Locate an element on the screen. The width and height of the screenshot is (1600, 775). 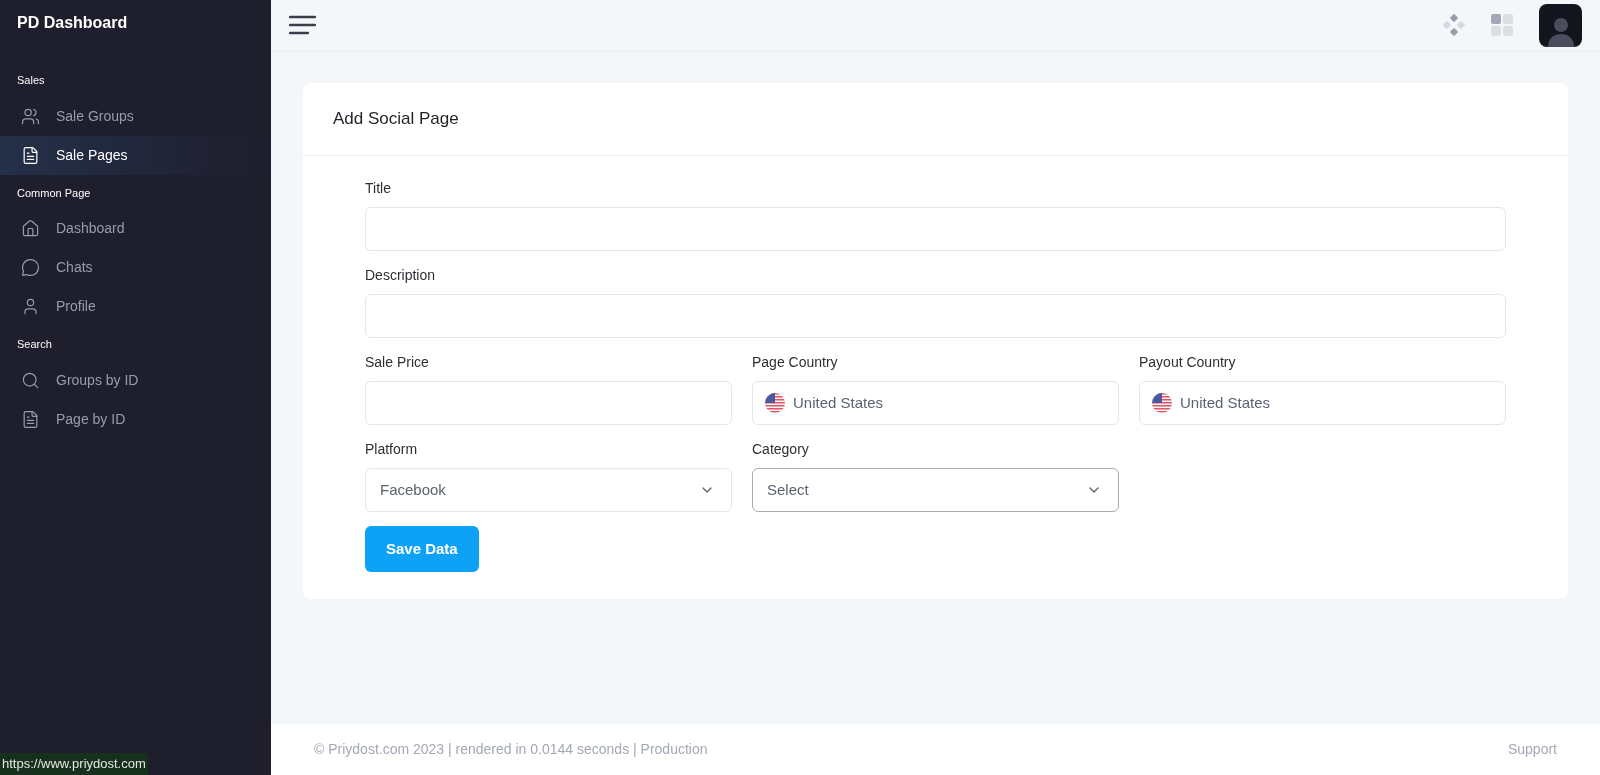
nav-item: Profile is located at coordinates (135, 306).